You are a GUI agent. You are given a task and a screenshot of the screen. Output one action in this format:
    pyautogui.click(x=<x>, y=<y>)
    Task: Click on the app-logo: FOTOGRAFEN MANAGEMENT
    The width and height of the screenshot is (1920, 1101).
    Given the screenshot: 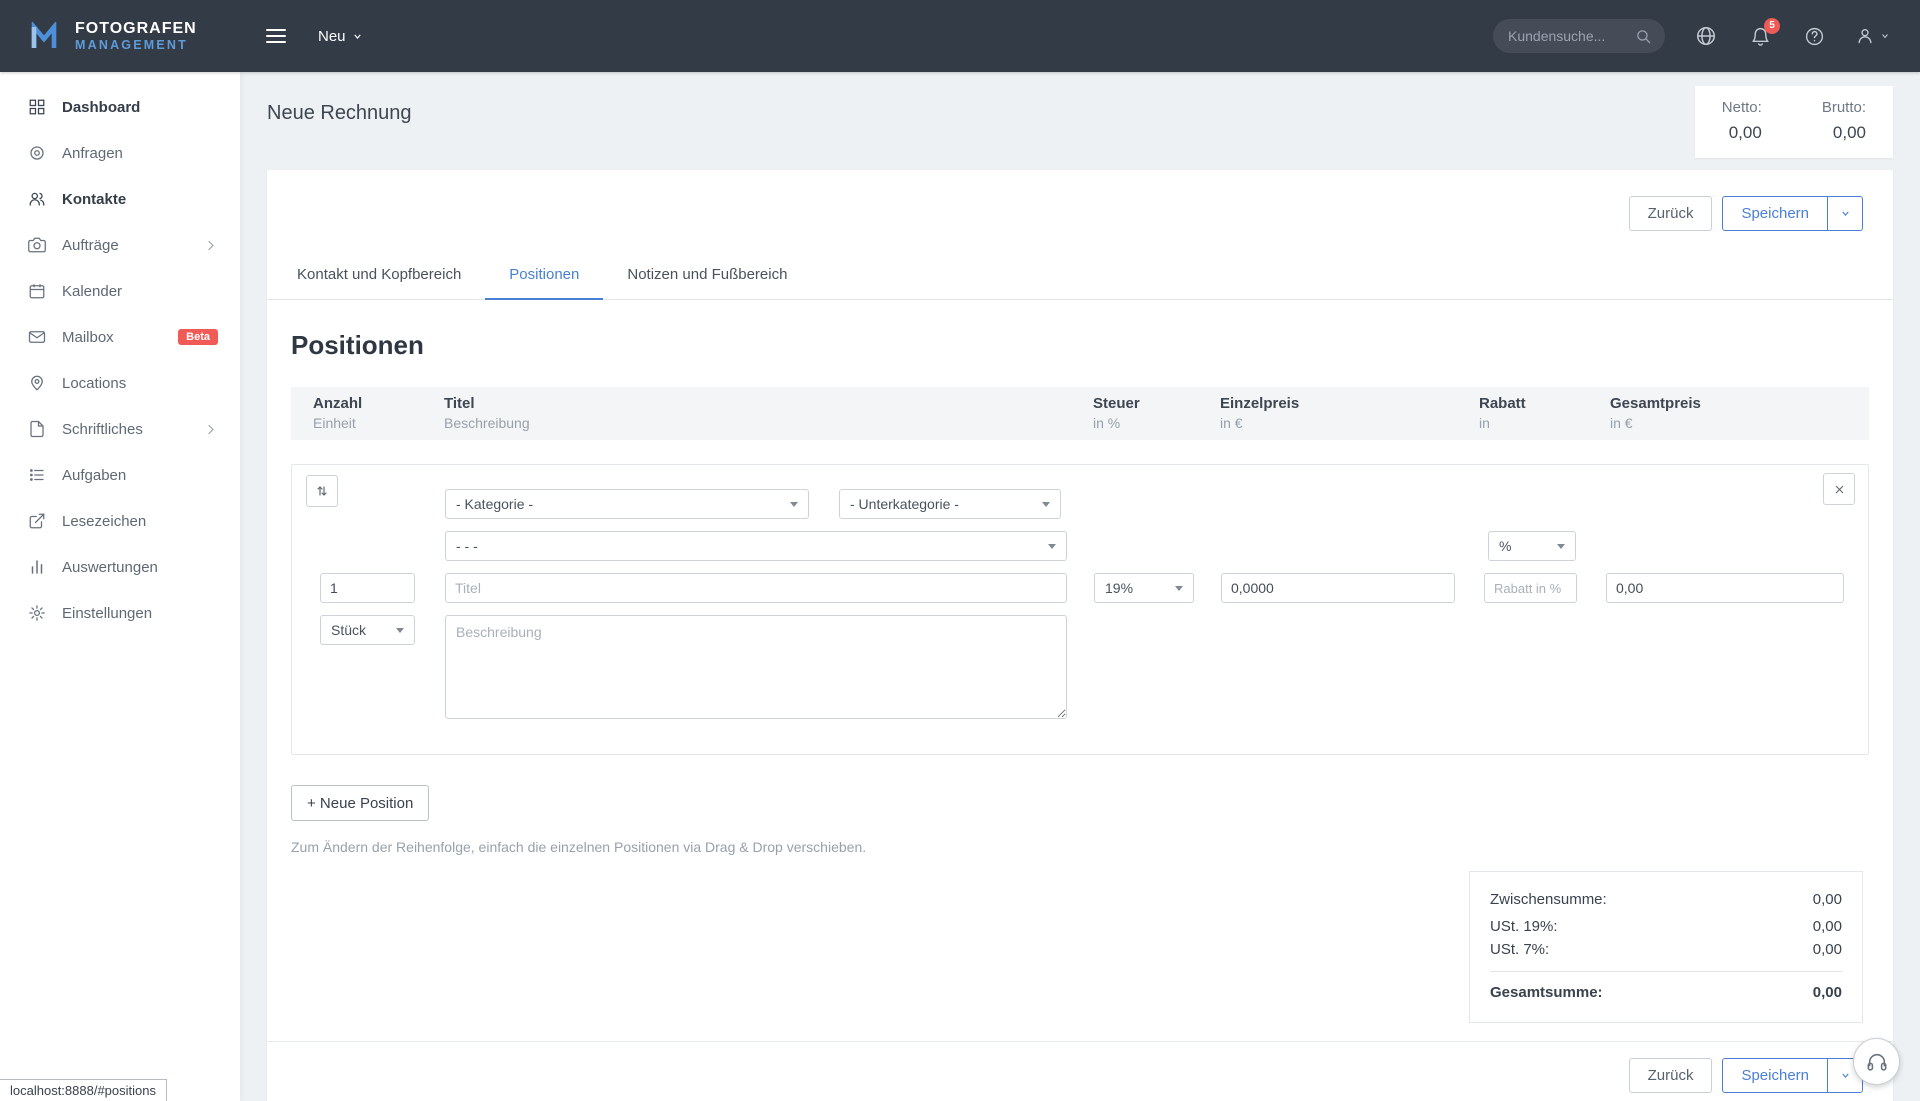 What is the action you would take?
    pyautogui.click(x=120, y=36)
    